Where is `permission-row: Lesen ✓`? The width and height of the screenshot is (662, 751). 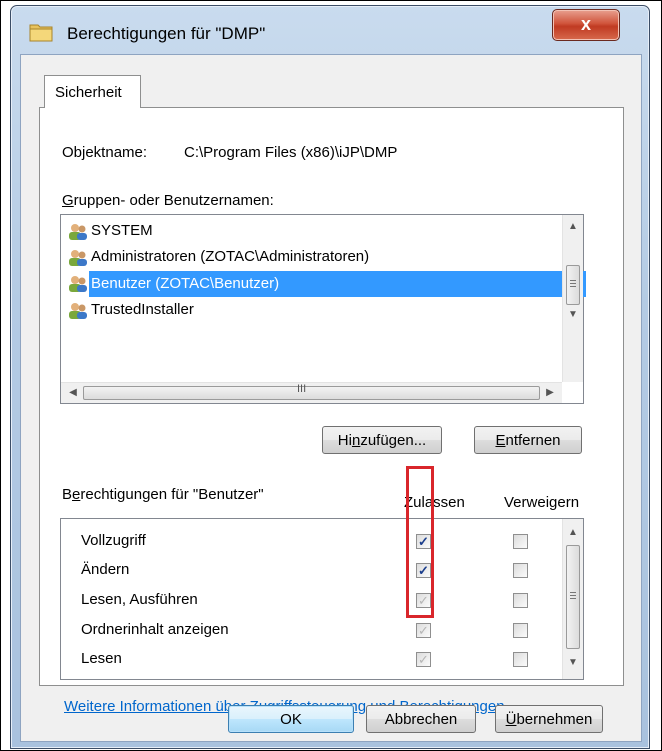
permission-row: Lesen ✓ is located at coordinates (311, 660).